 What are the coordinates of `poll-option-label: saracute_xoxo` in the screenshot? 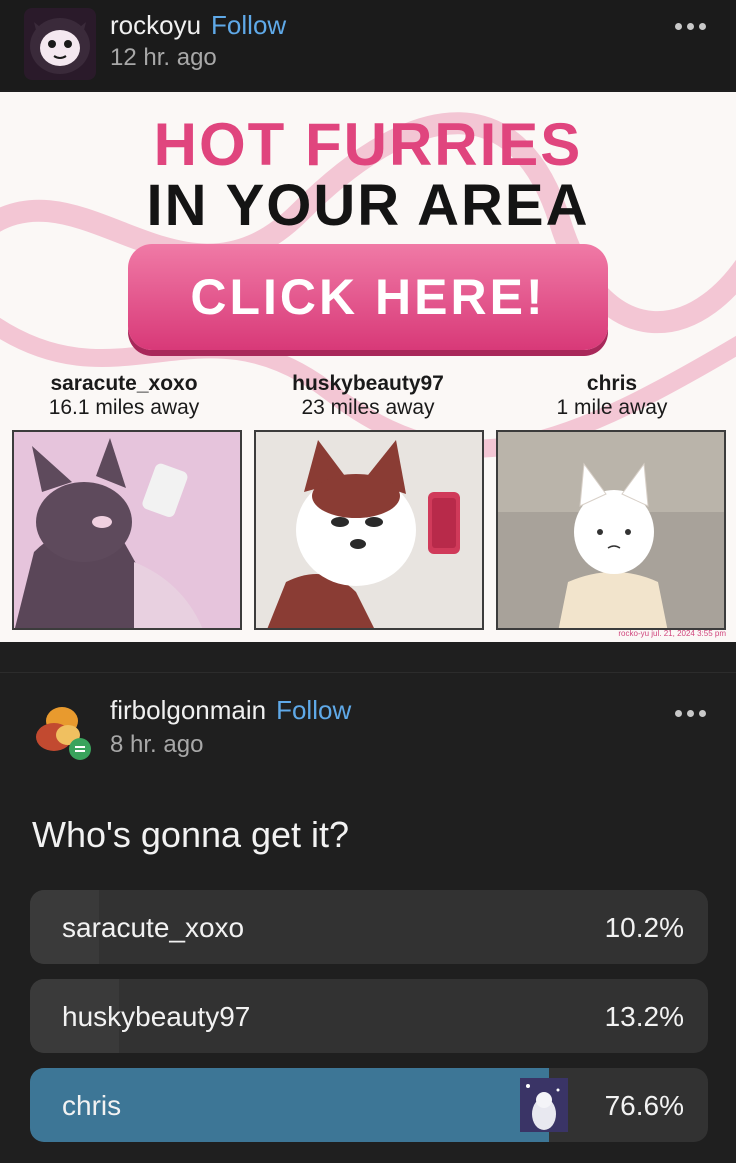 It's located at (153, 927).